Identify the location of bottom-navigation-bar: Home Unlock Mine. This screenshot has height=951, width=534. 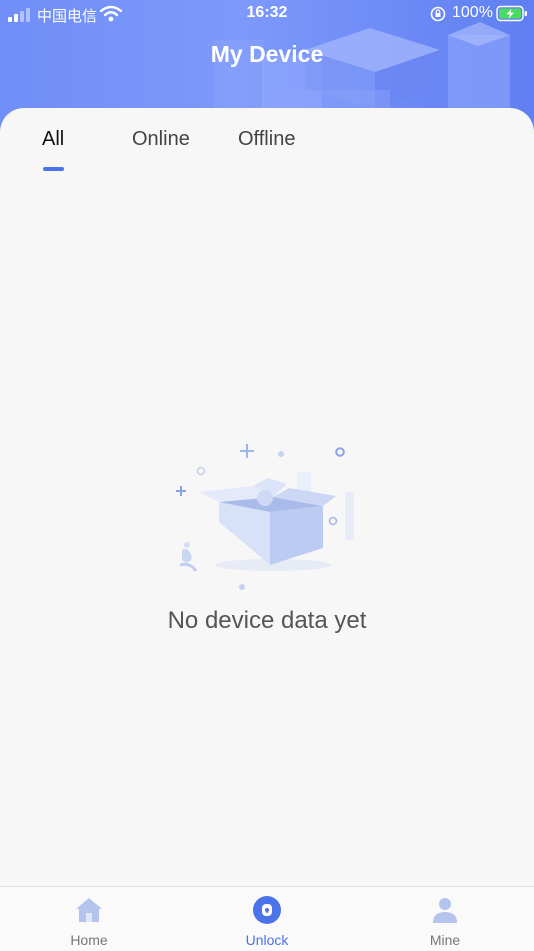
(267, 918).